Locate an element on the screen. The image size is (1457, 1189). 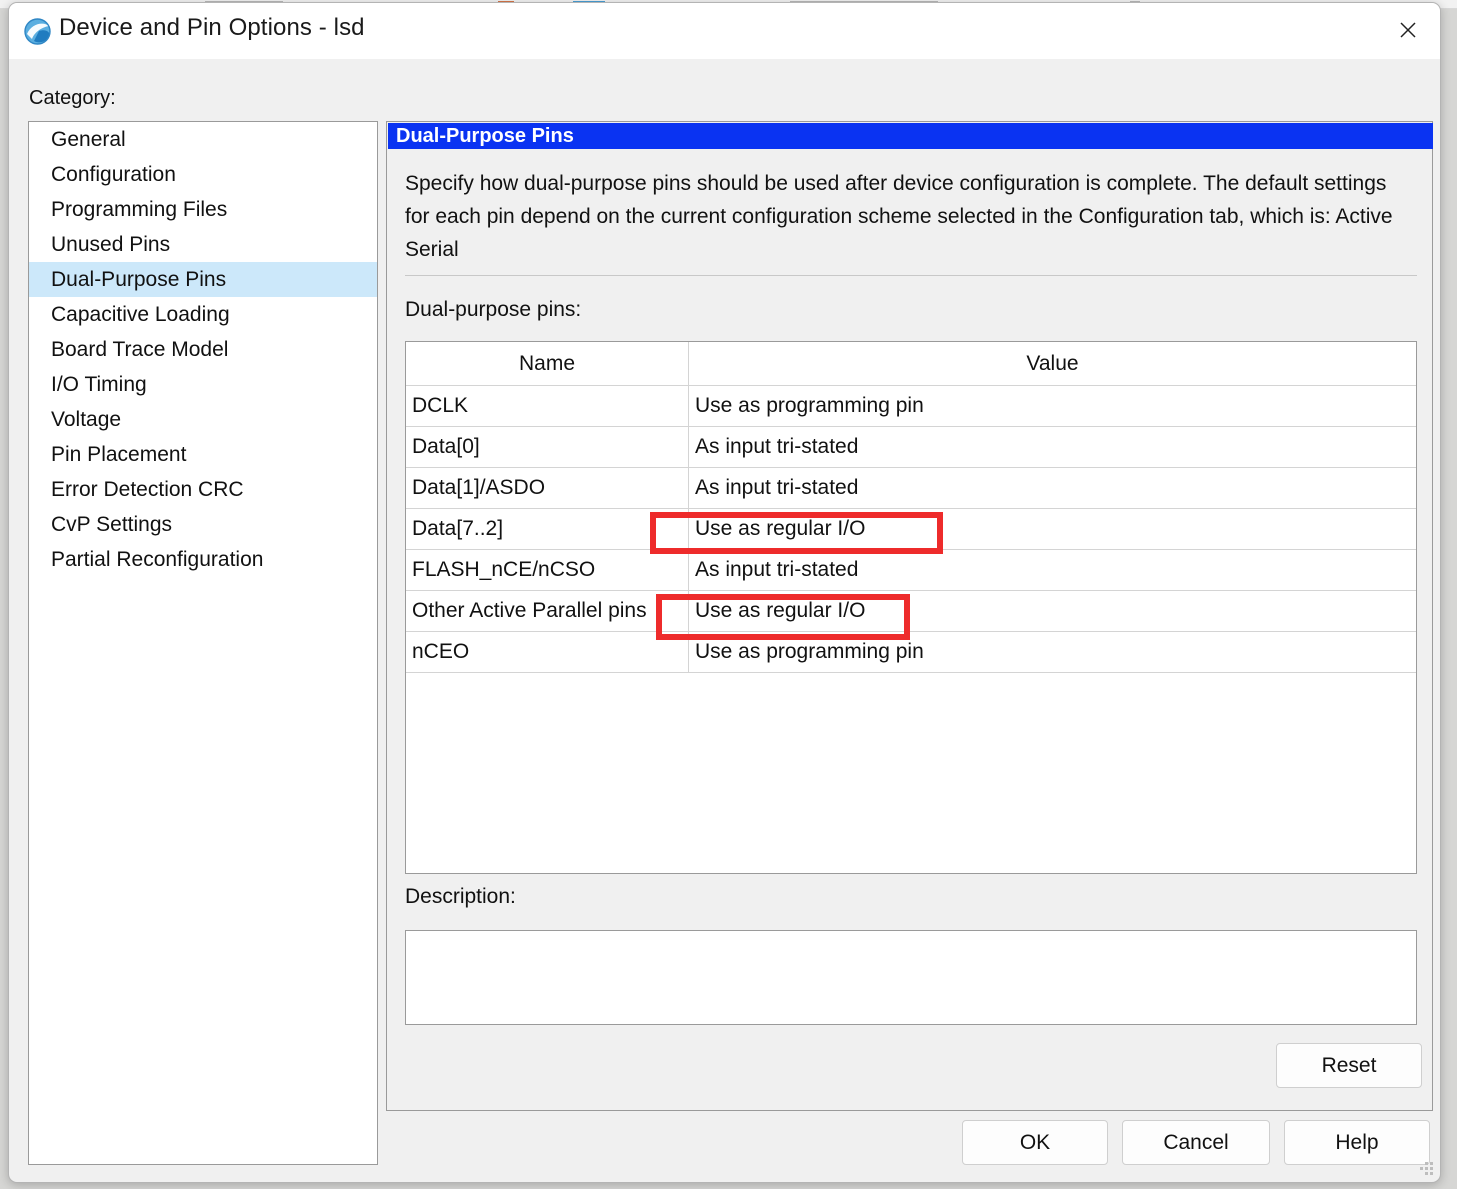
table-row: Data[7..2] Use as regular I/O is located at coordinates (911, 529).